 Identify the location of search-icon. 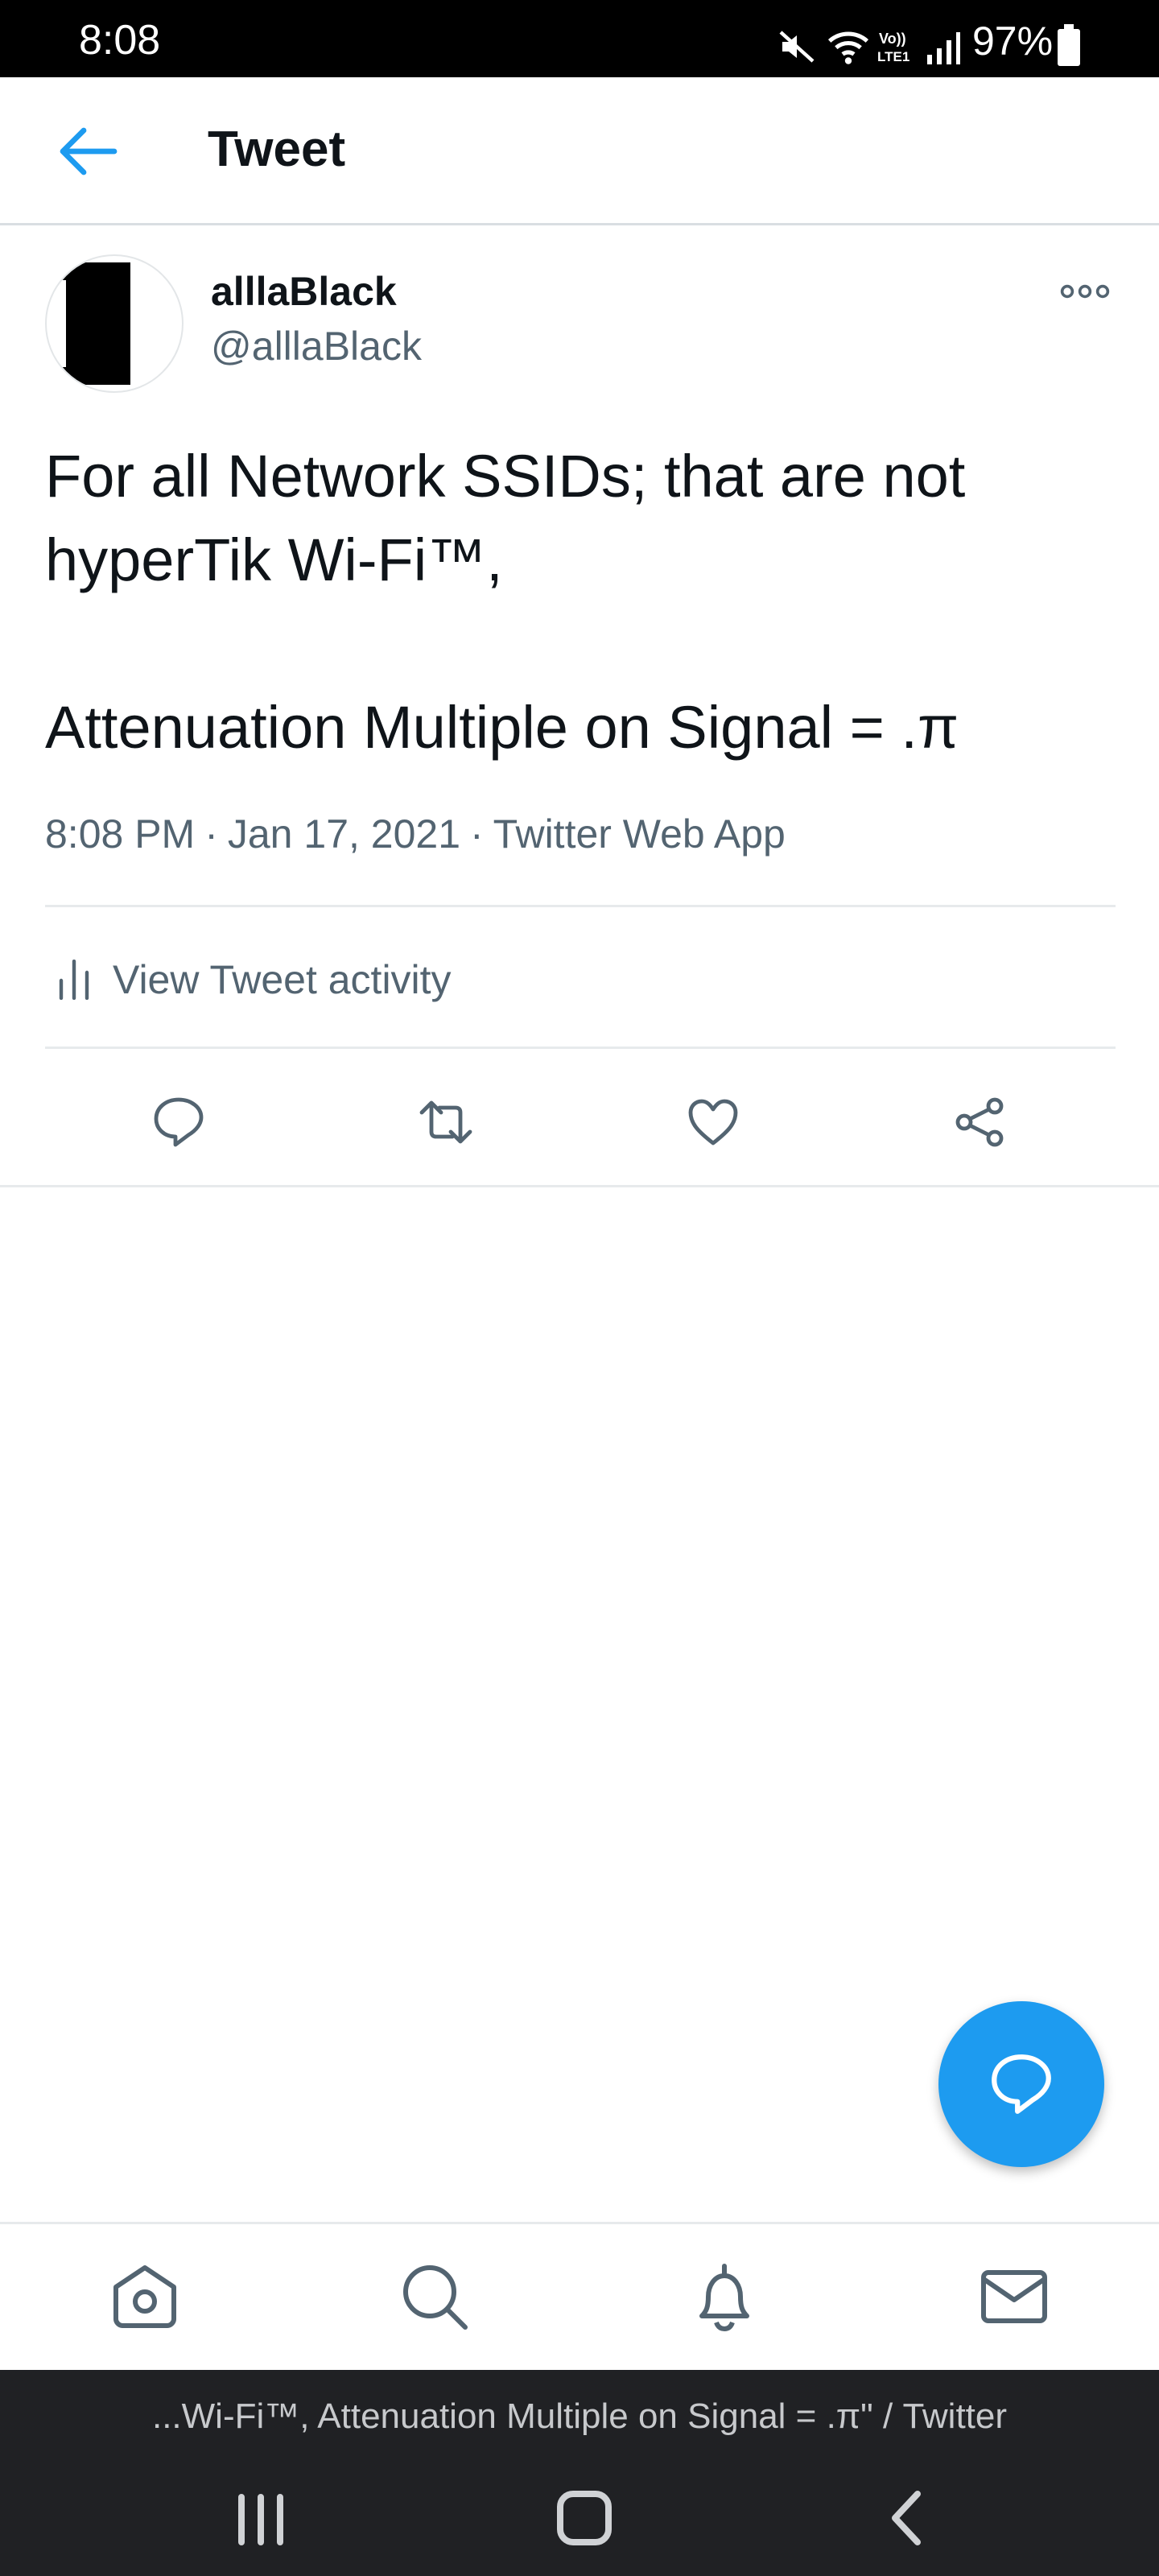
(435, 2297).